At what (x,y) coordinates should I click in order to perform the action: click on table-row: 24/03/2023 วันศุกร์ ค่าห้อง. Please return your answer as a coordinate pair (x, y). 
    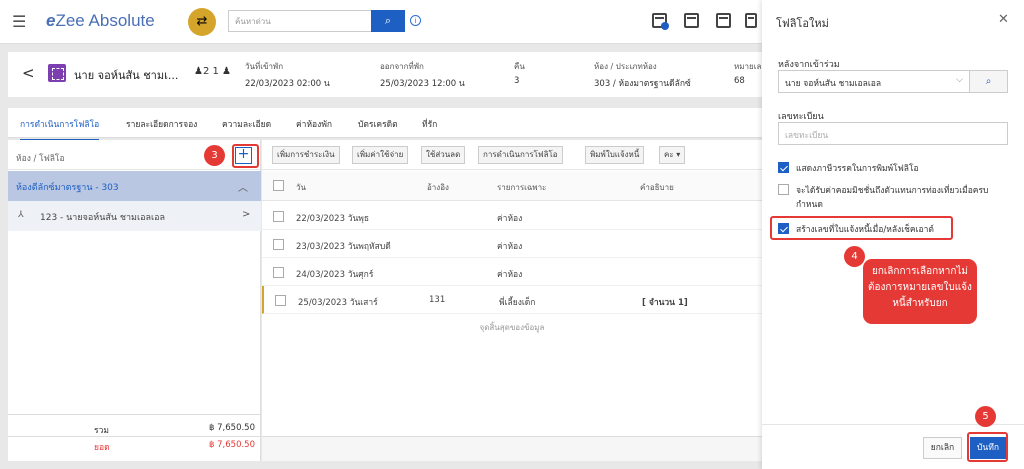
    Looking at the image, I should click on (512, 272).